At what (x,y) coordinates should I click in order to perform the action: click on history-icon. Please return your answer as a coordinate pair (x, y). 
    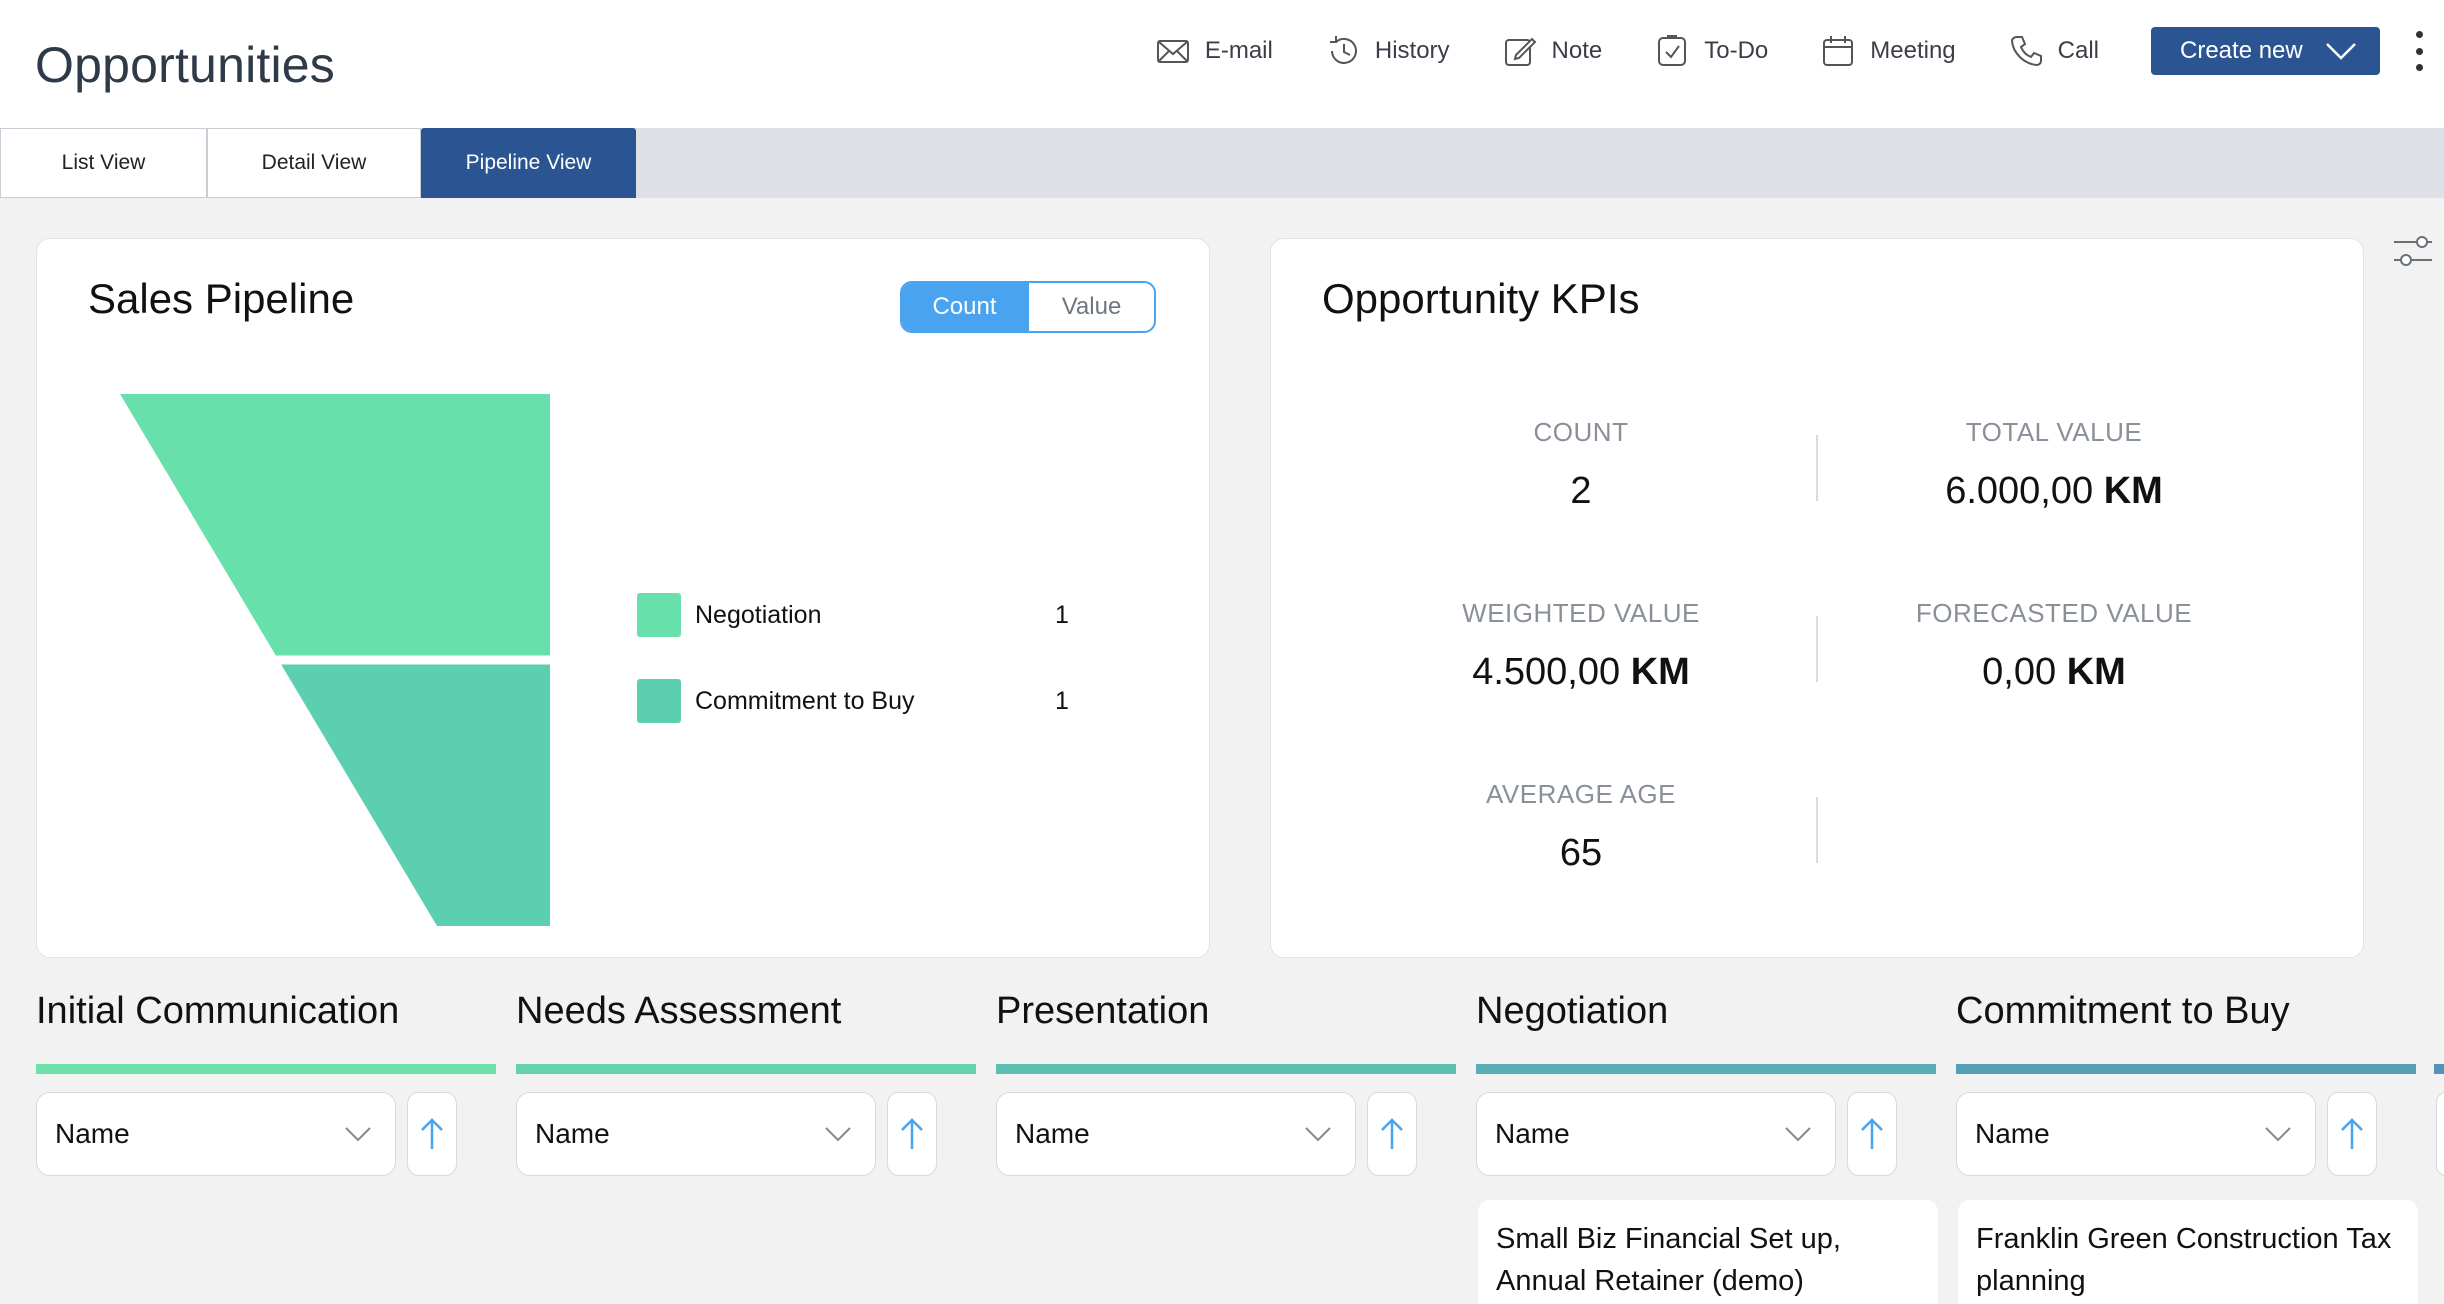
    Looking at the image, I should click on (1343, 50).